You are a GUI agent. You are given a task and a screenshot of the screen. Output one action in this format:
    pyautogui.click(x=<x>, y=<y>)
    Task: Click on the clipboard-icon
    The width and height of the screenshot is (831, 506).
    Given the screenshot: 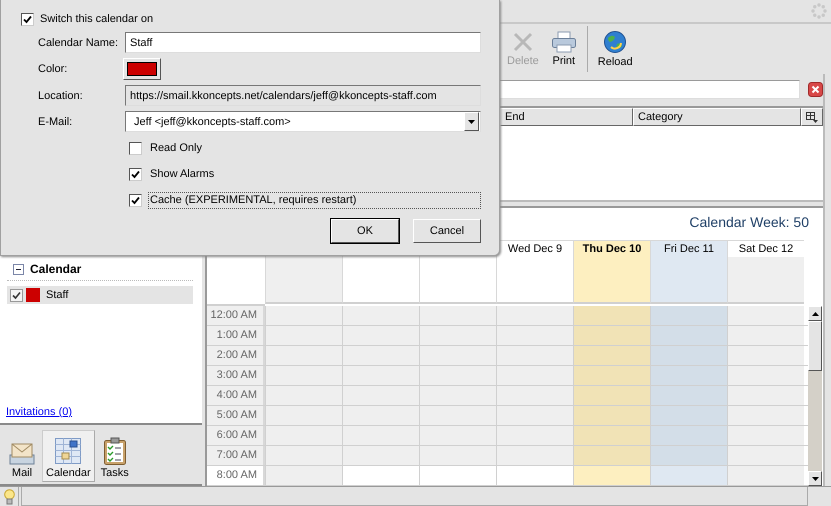 What is the action you would take?
    pyautogui.click(x=114, y=451)
    